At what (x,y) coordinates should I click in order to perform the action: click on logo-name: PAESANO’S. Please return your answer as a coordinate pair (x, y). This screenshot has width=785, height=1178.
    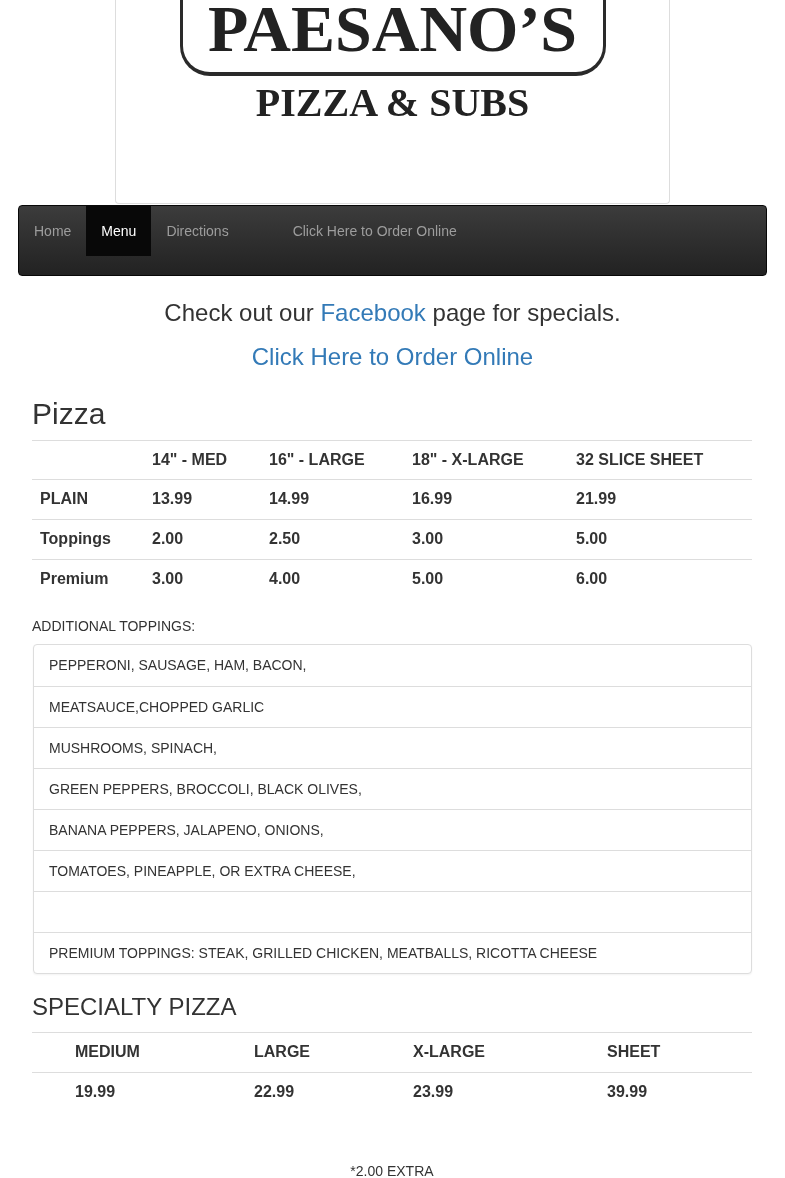
    Looking at the image, I should click on (392, 31).